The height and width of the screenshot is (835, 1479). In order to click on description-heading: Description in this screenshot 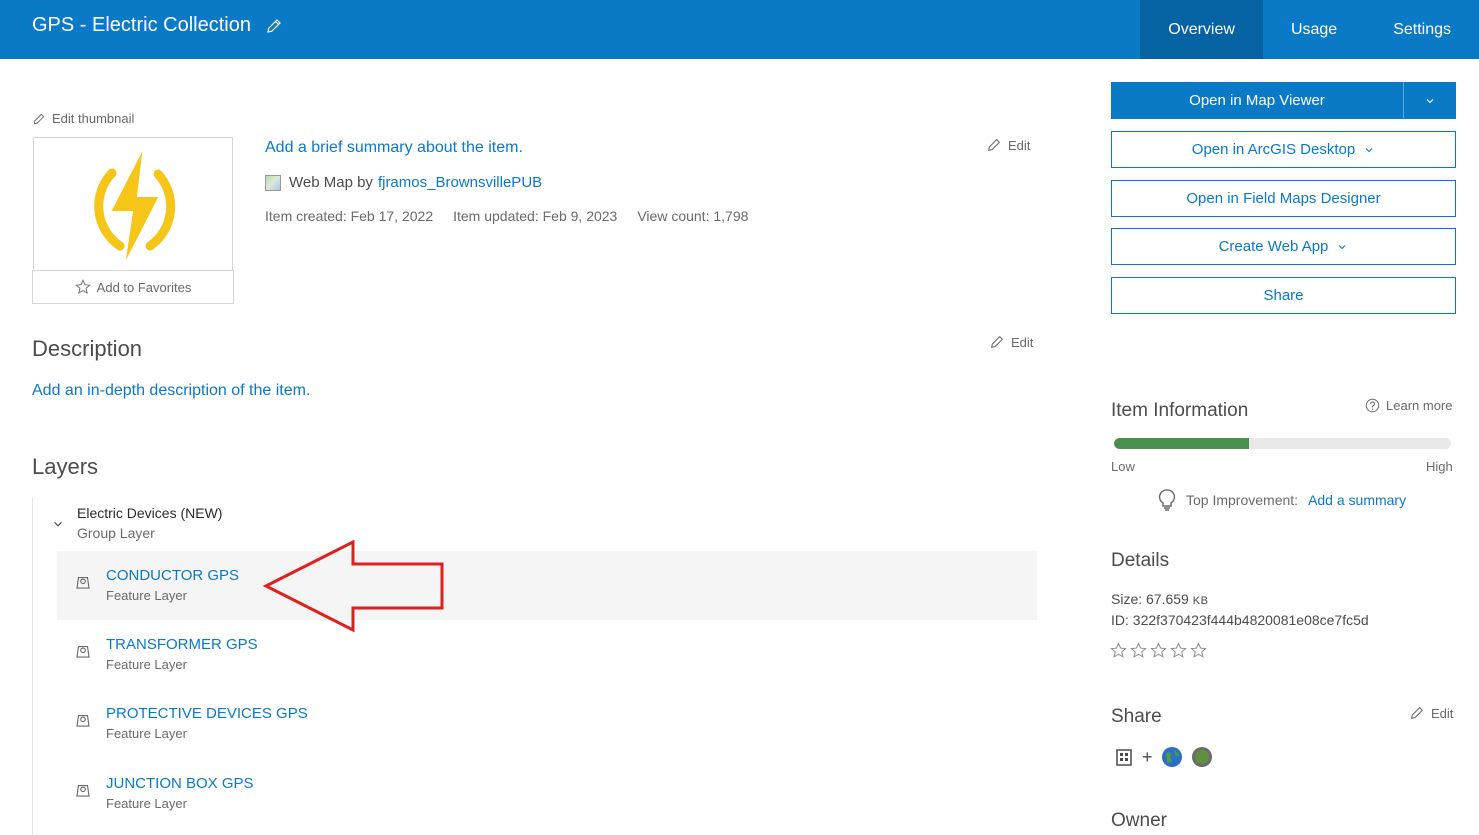, I will do `click(87, 348)`.